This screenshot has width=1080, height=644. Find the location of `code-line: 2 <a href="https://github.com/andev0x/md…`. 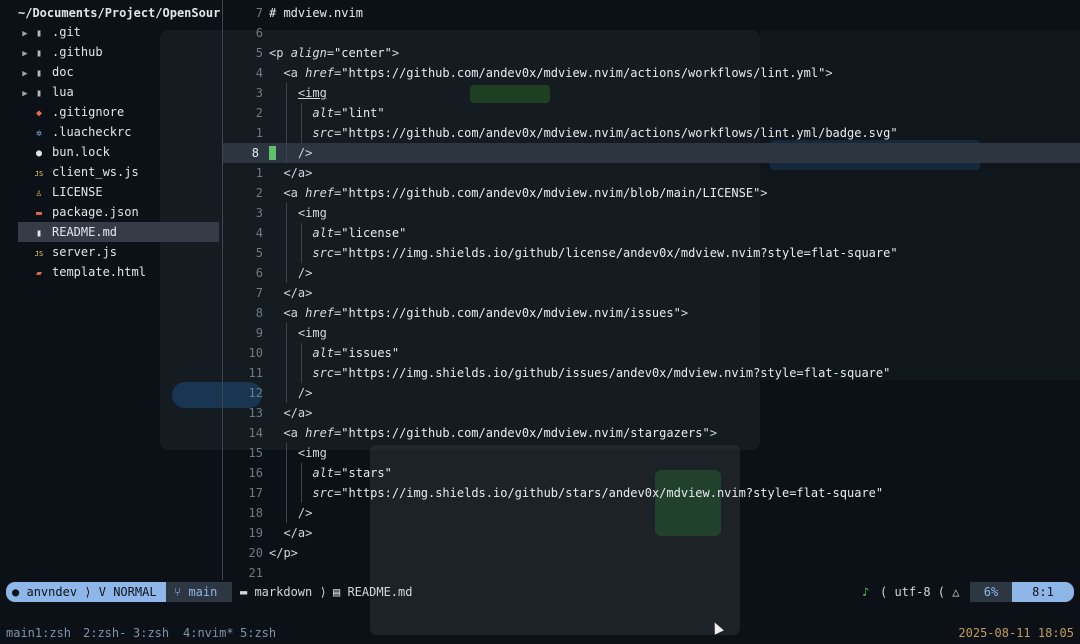

code-line: 2 <a href="https://github.com/andev0x/md… is located at coordinates (651, 193).